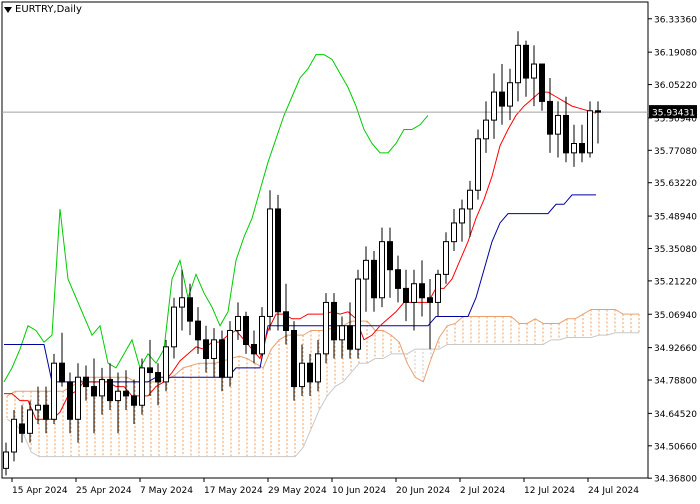 Image resolution: width=700 pixels, height=504 pixels. Describe the element at coordinates (675, 54) in the screenshot. I see `y-tick-label: 36.19080` at that location.